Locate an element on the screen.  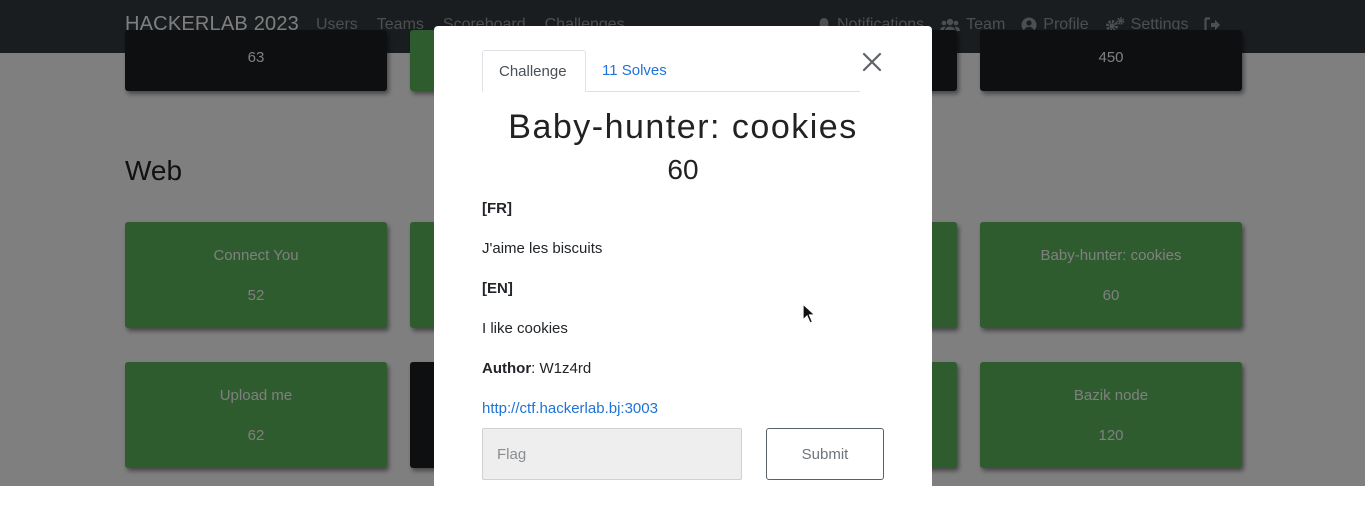
fr-heading: [FR] is located at coordinates (497, 208).